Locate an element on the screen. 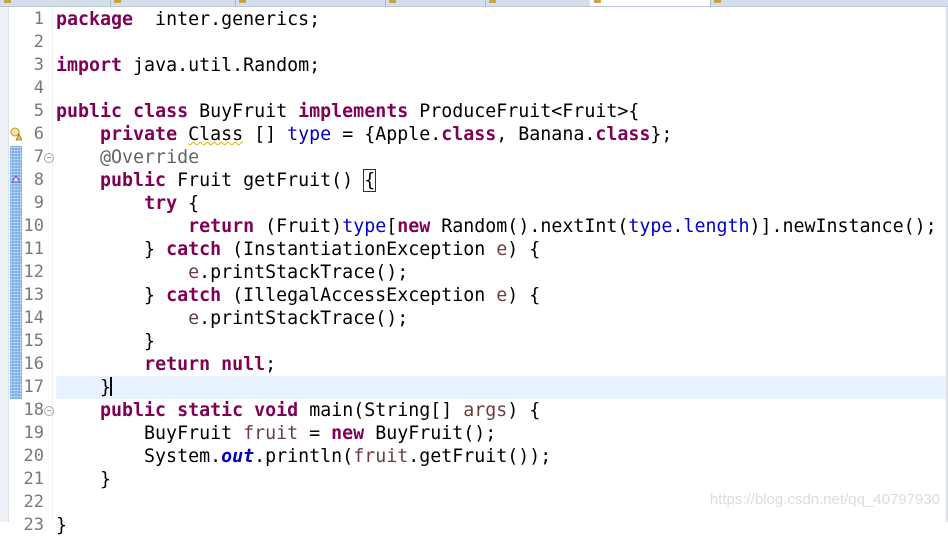 This screenshot has width=948, height=537. code-token: .getFruit()); is located at coordinates (480, 456).